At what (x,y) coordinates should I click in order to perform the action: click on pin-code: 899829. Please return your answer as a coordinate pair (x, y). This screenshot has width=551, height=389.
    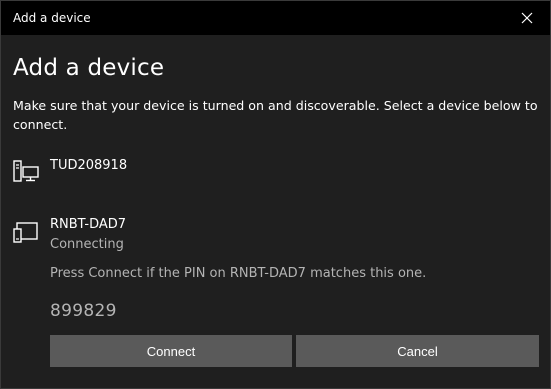
    Looking at the image, I should click on (83, 311).